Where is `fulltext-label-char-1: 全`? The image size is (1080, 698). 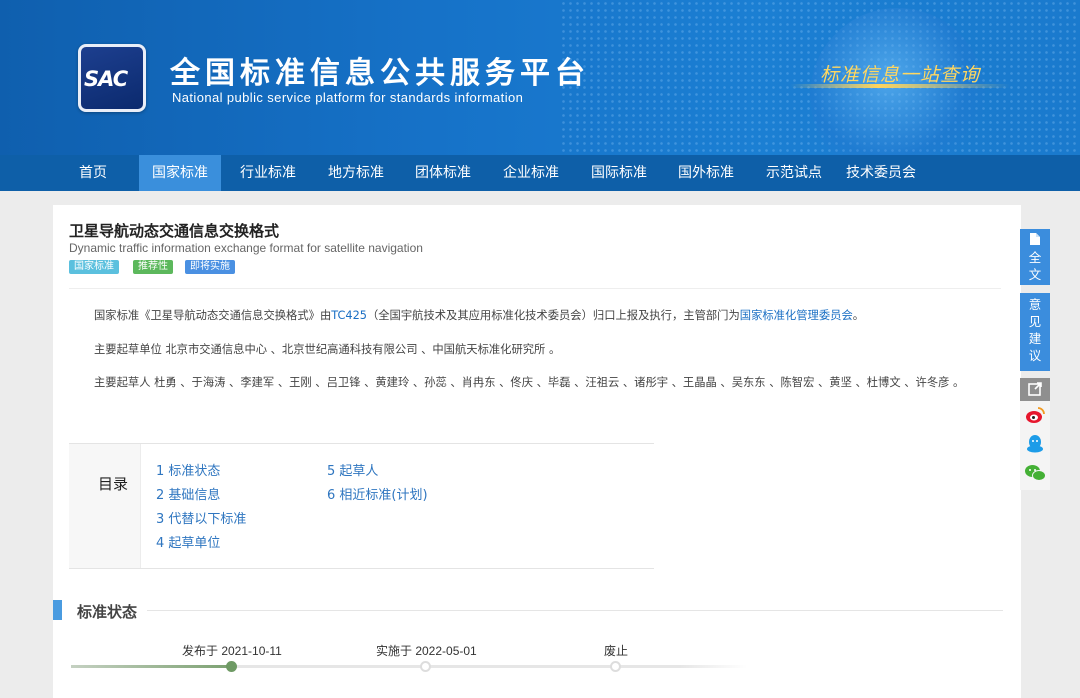 fulltext-label-char-1: 全 is located at coordinates (1035, 257).